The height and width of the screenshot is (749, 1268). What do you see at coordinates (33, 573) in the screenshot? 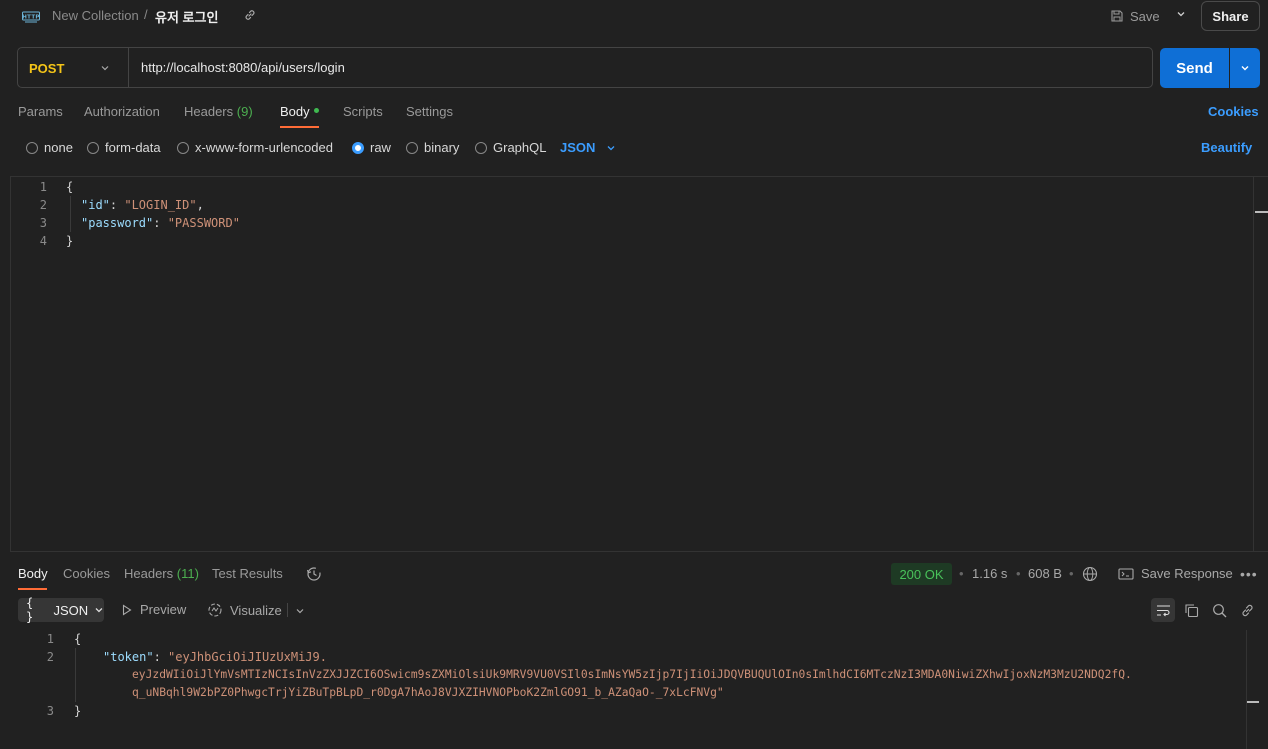
I see `response-tab-body: Body` at bounding box center [33, 573].